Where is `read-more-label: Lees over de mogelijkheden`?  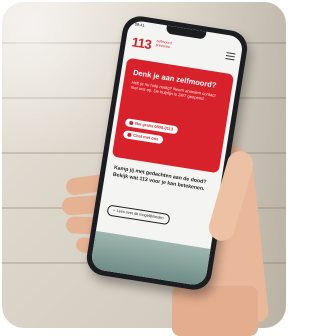
read-more-label: Lees over de mogelijkheden is located at coordinates (140, 214).